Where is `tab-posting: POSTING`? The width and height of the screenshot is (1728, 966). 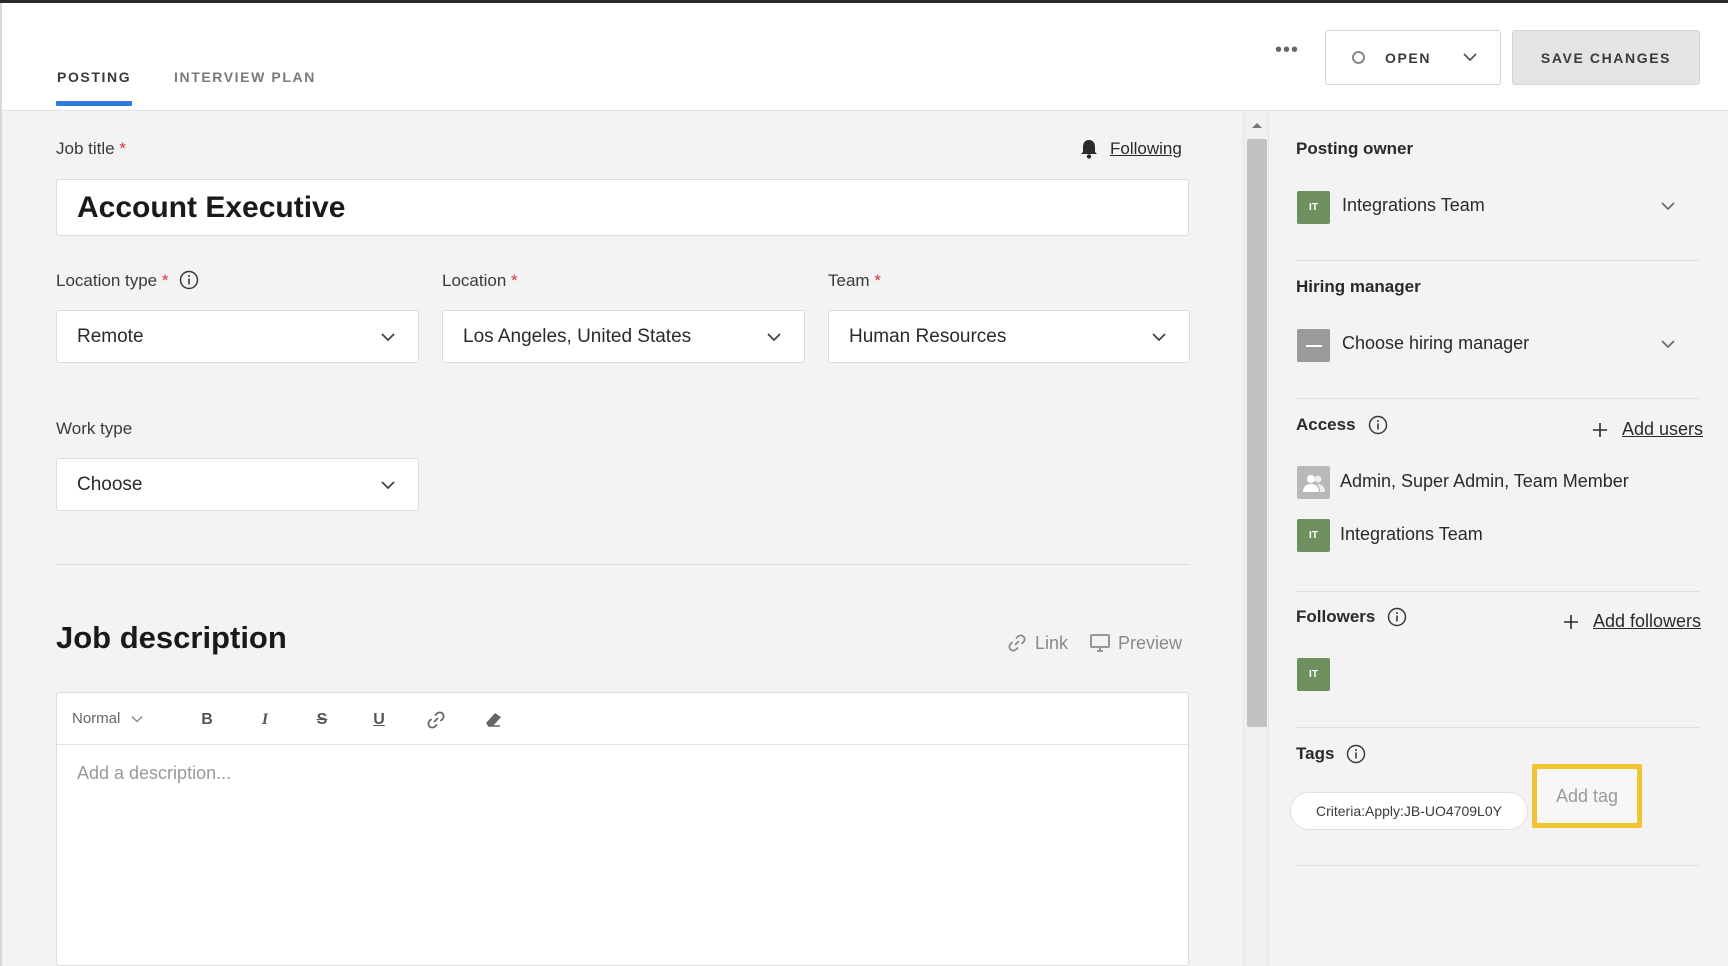
tab-posting: POSTING is located at coordinates (94, 77).